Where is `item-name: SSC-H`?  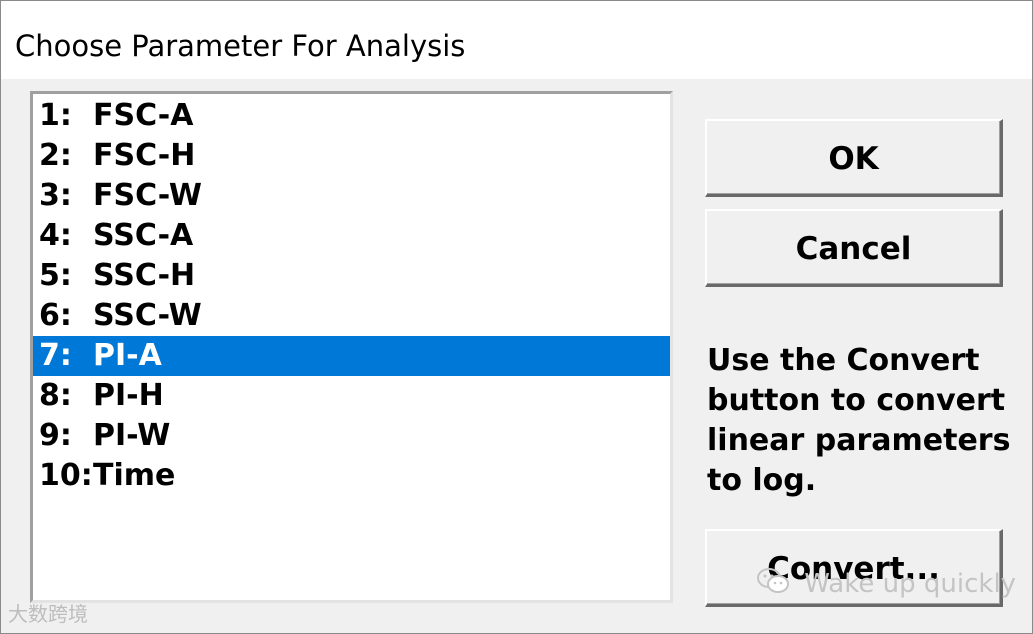
item-name: SSC-H is located at coordinates (144, 275).